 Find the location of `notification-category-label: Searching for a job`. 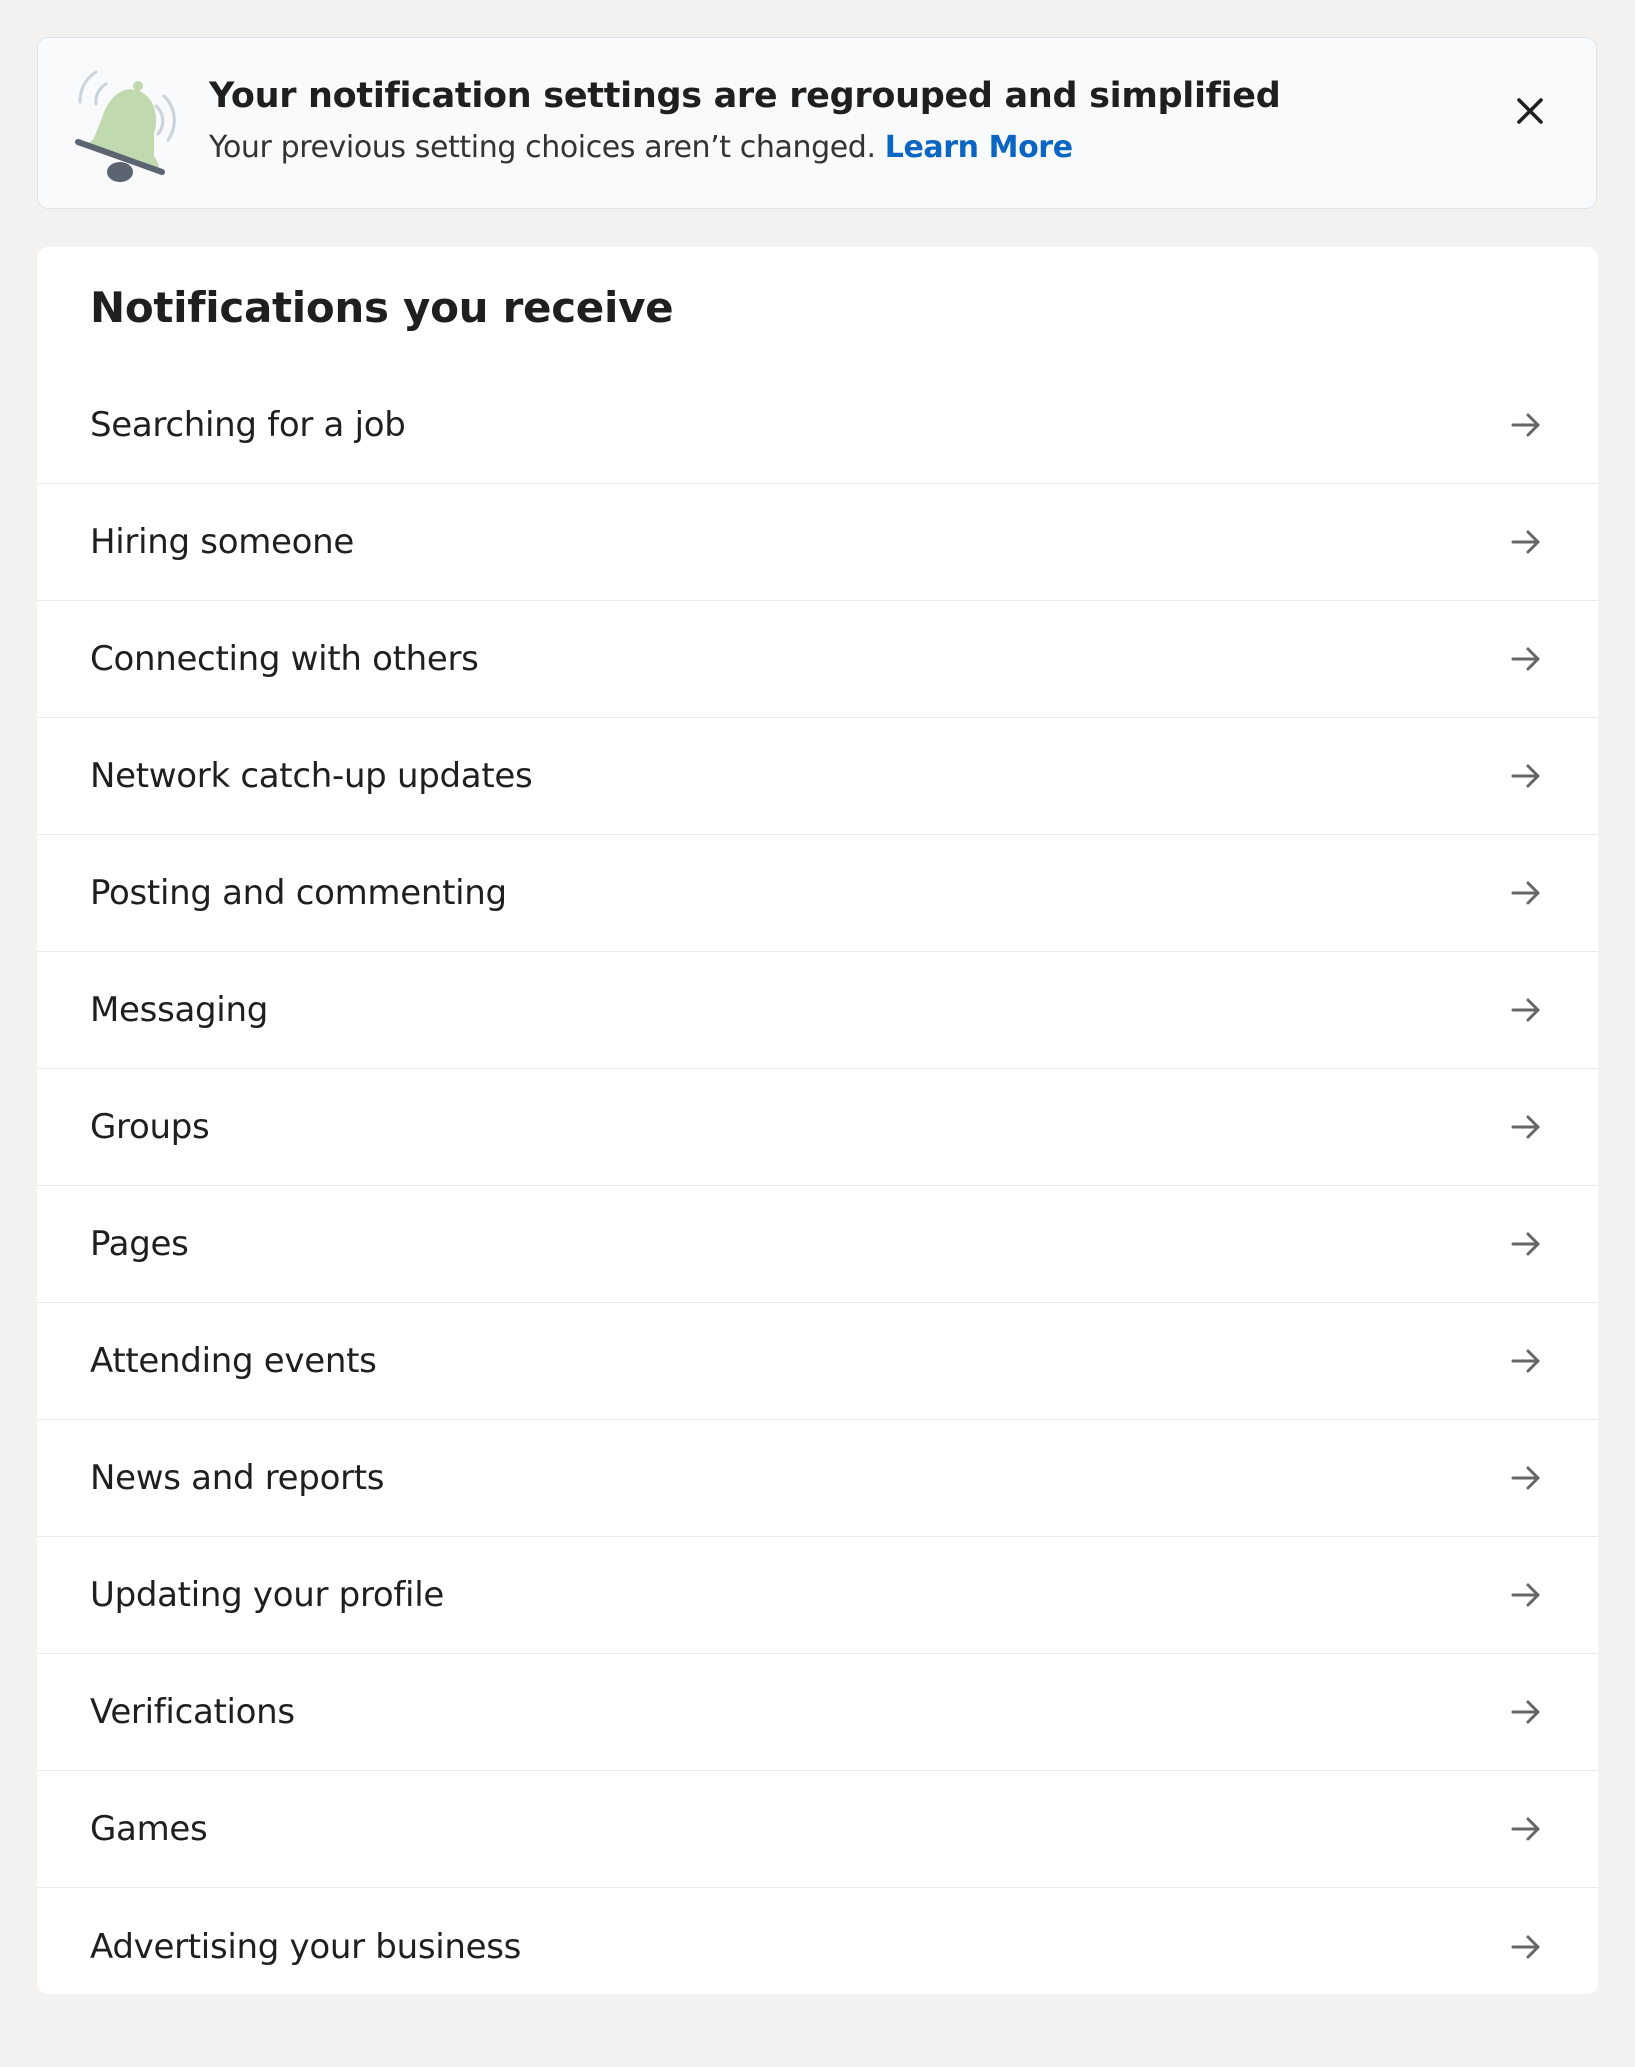

notification-category-label: Searching for a job is located at coordinates (248, 425).